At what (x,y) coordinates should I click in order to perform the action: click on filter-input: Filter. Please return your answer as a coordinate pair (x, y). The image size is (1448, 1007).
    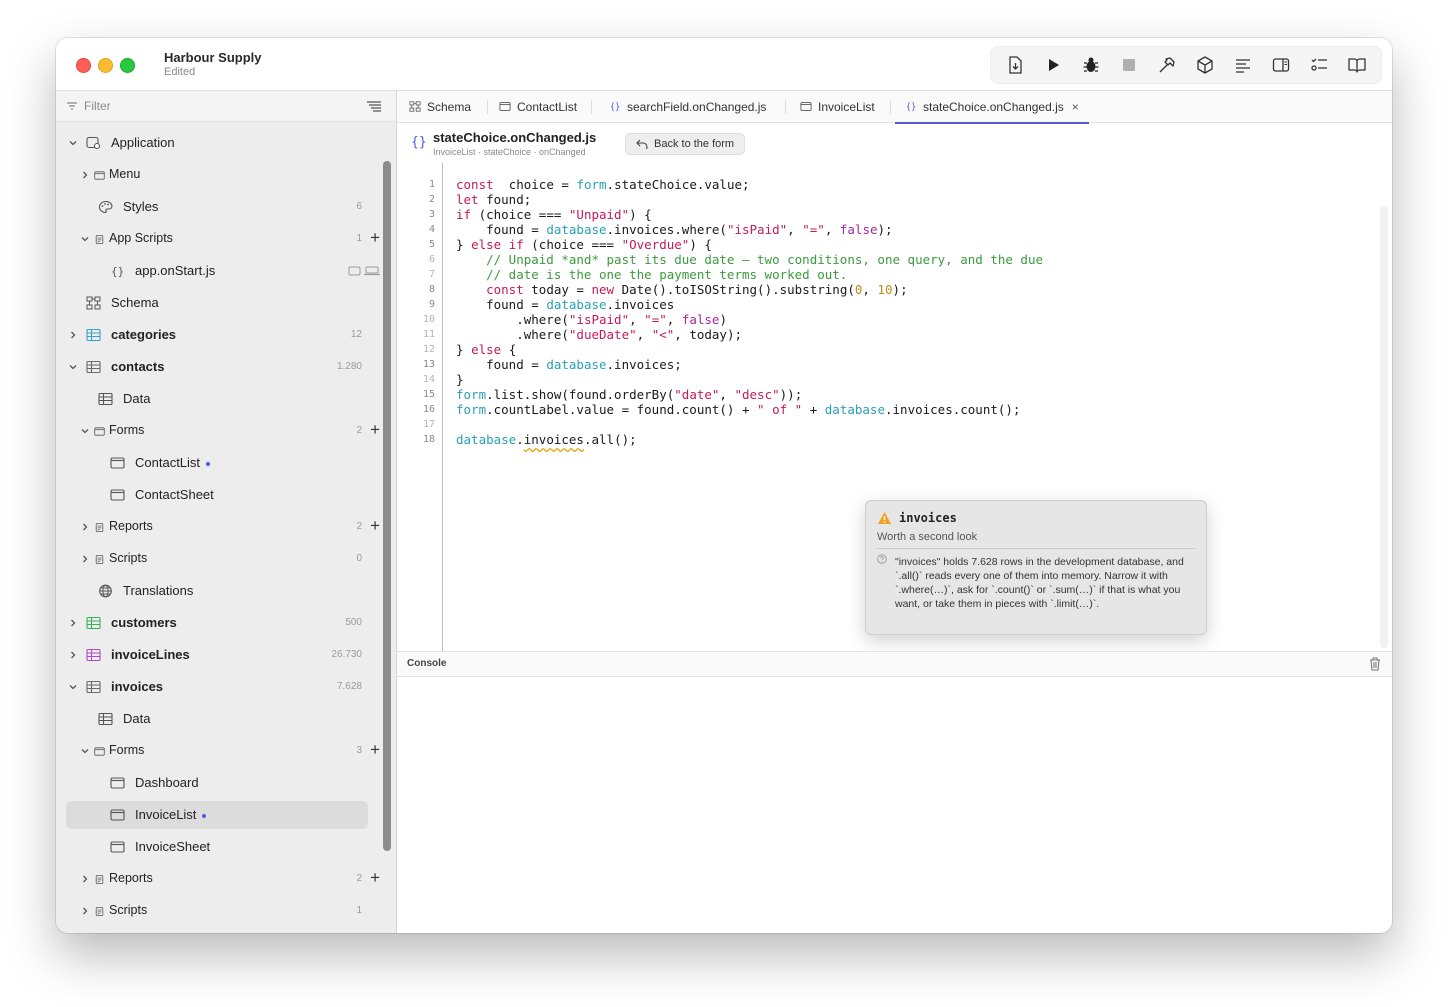
    Looking at the image, I should click on (97, 106).